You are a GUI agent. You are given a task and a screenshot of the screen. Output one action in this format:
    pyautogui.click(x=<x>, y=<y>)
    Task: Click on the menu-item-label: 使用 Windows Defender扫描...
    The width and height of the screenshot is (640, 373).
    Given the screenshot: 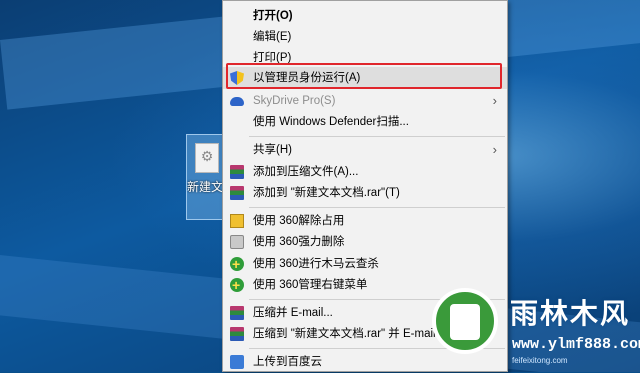 What is the action you would take?
    pyautogui.click(x=331, y=122)
    